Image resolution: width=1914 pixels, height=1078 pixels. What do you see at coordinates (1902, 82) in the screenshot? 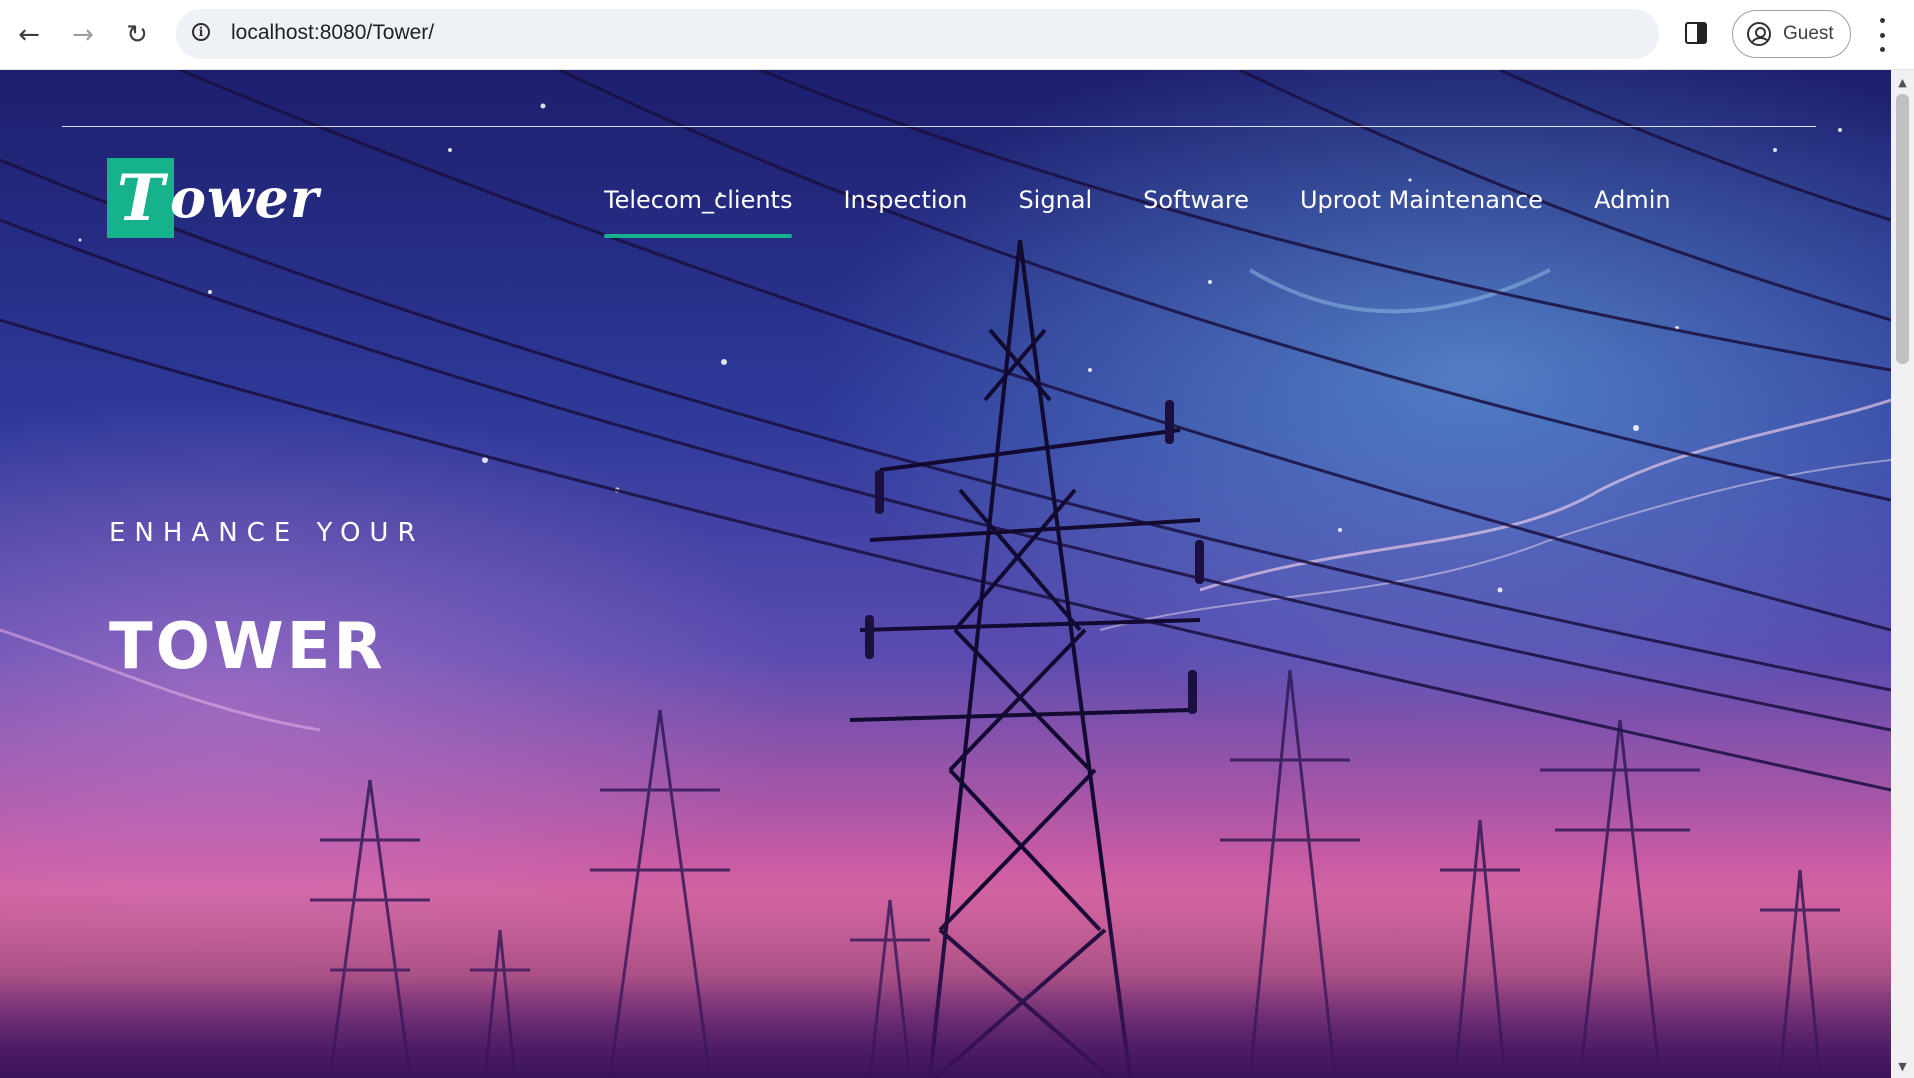
I see `scroll-up-icon: ▲` at bounding box center [1902, 82].